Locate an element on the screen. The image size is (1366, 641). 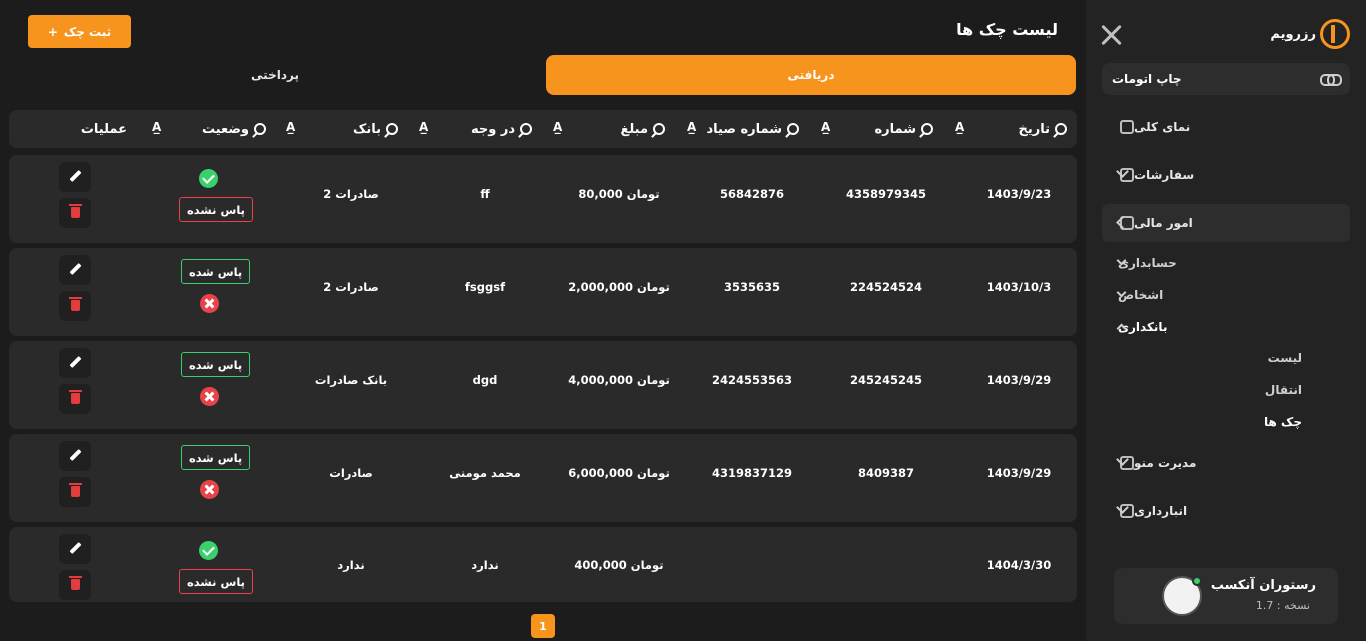
column-bank-label: بانک is located at coordinates (367, 129).